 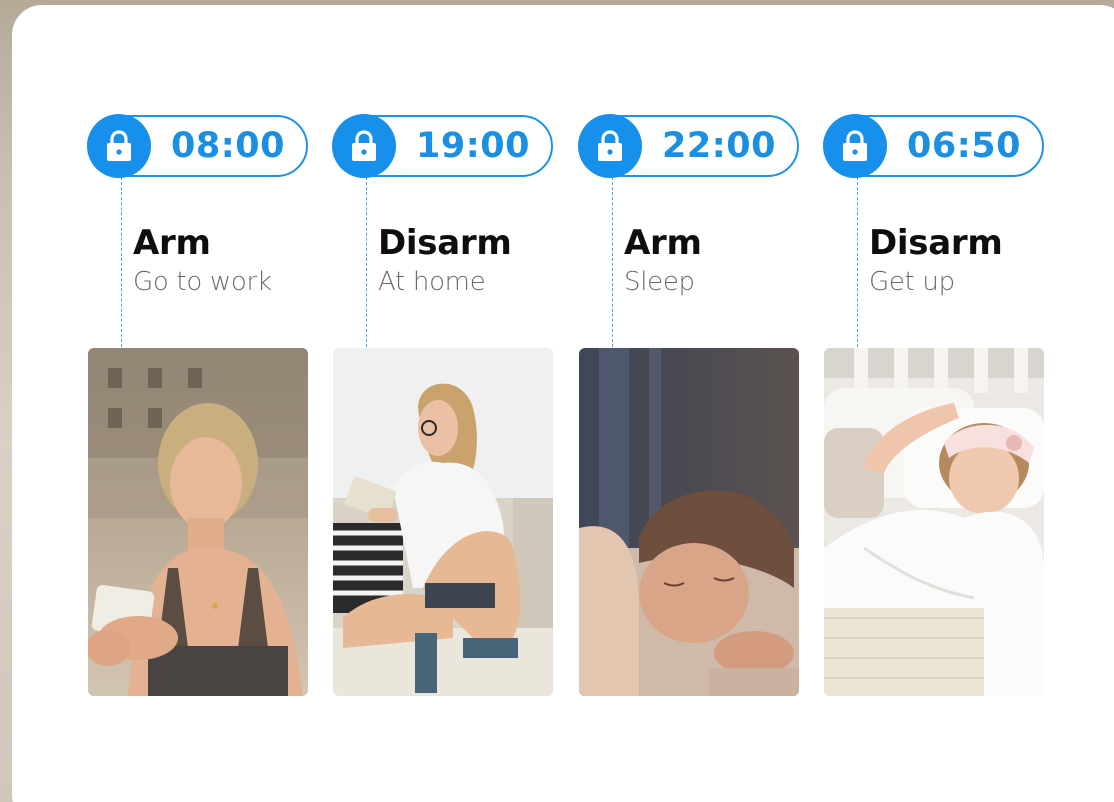 I want to click on photo-woman-reading, so click(x=443, y=522).